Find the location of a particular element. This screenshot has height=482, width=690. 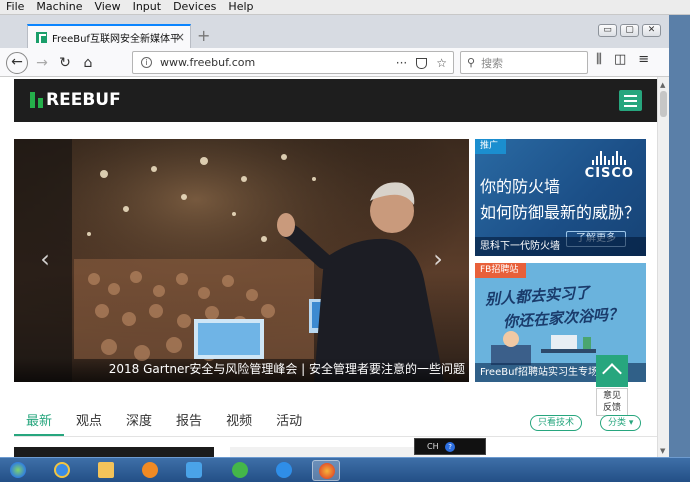

carousel-next-icon: › is located at coordinates (438, 259).